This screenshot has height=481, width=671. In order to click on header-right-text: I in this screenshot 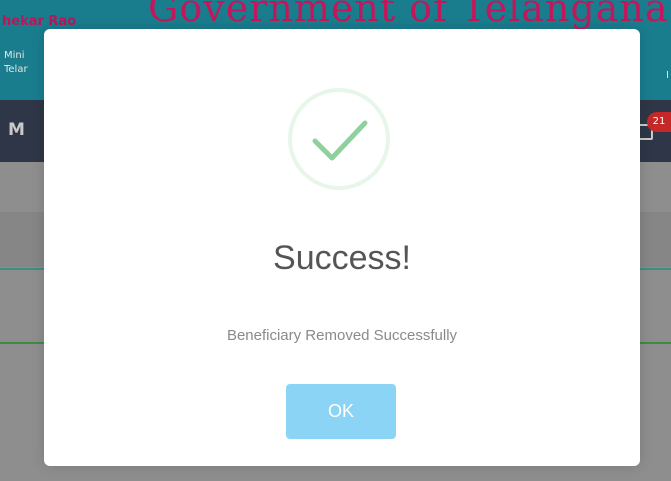, I will do `click(667, 75)`.